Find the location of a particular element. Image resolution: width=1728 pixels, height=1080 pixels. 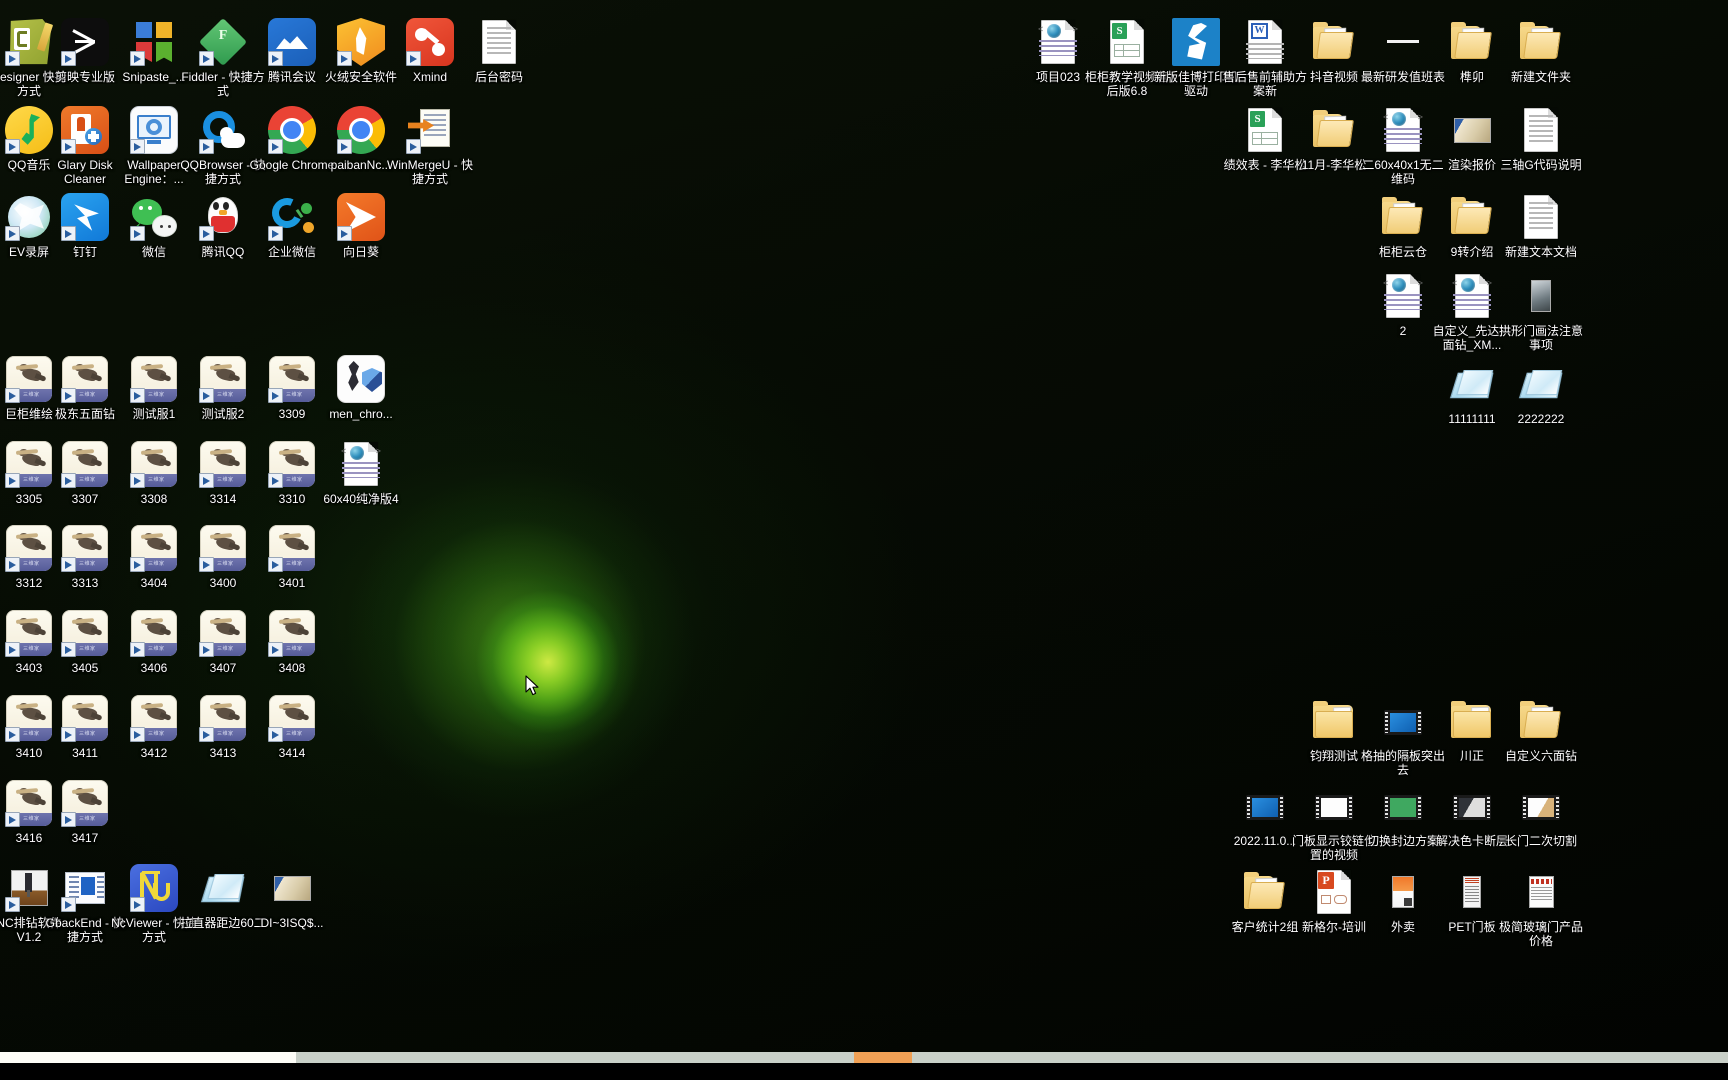

desktop-icon: 自定义六面钻 is located at coordinates (1541, 730).